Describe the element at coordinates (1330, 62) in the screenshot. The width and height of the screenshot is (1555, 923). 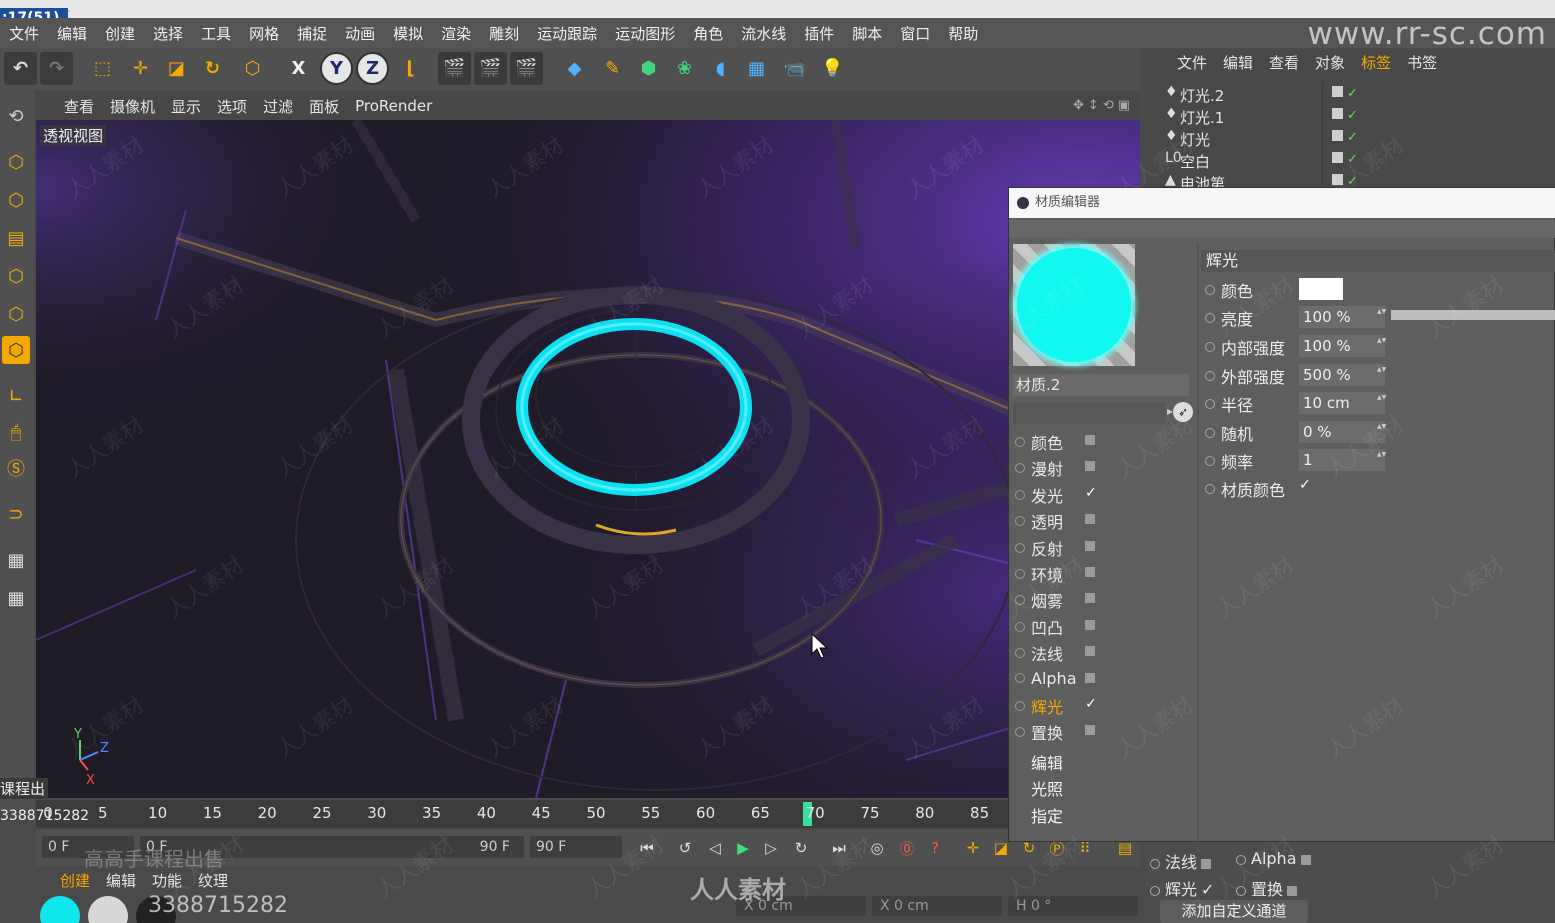
I see `object-manager-menu-item-3: 对象` at that location.